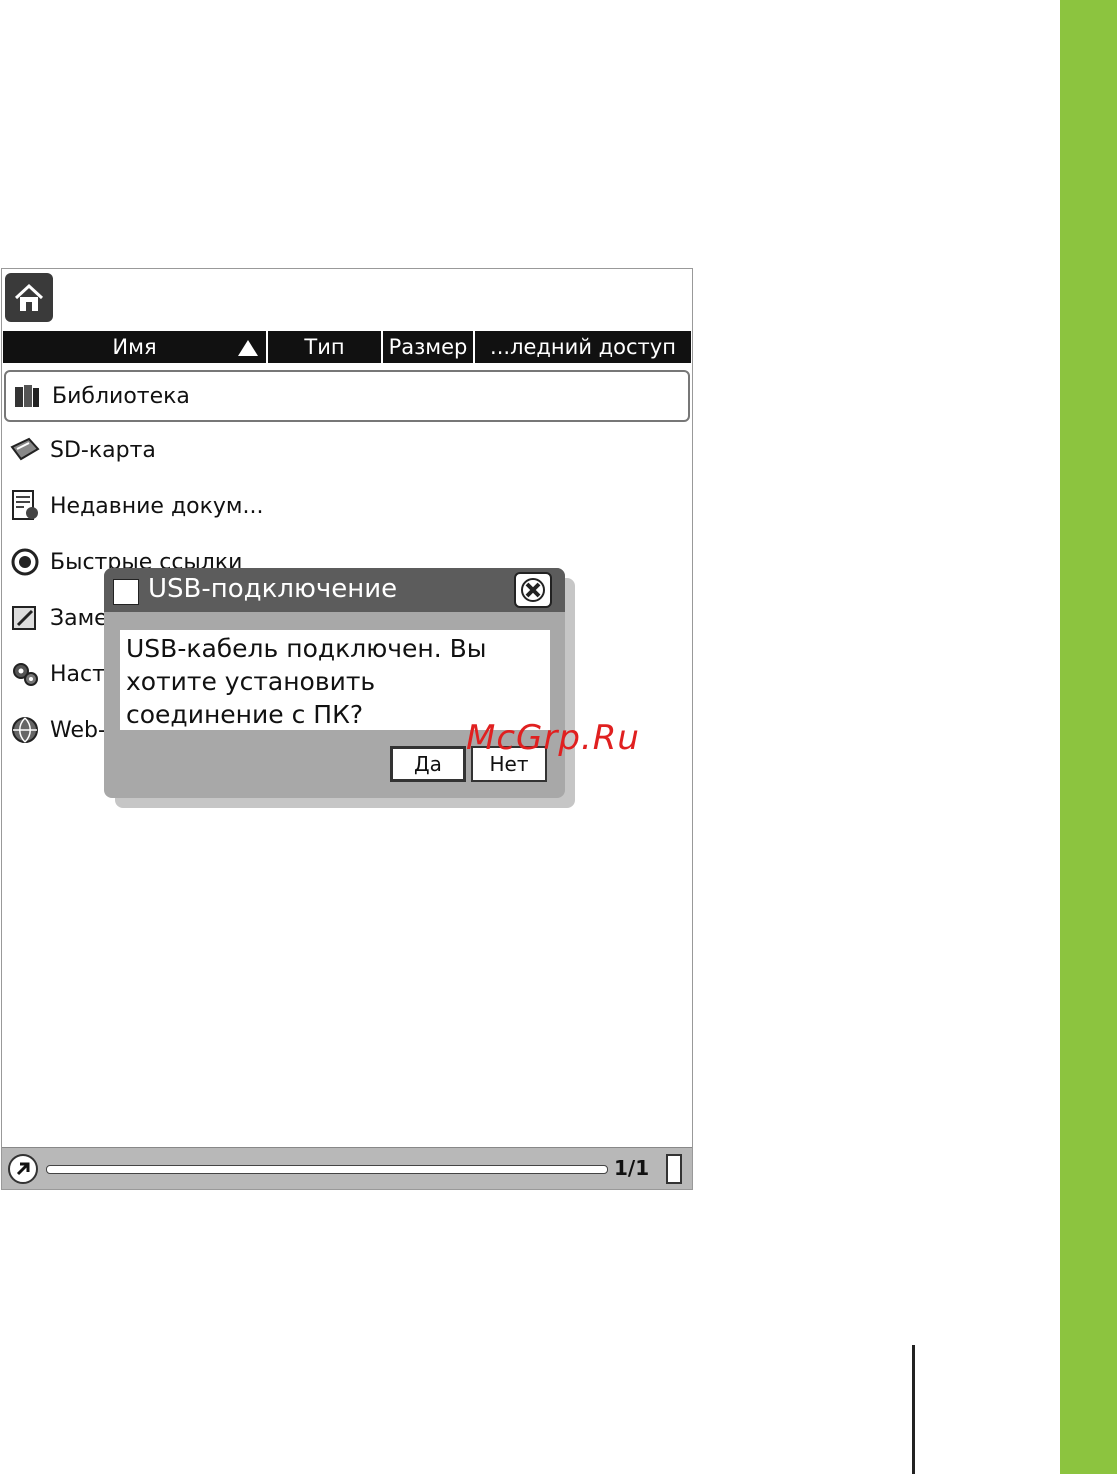  I want to click on dialog-title: USB-подключение, so click(273, 589).